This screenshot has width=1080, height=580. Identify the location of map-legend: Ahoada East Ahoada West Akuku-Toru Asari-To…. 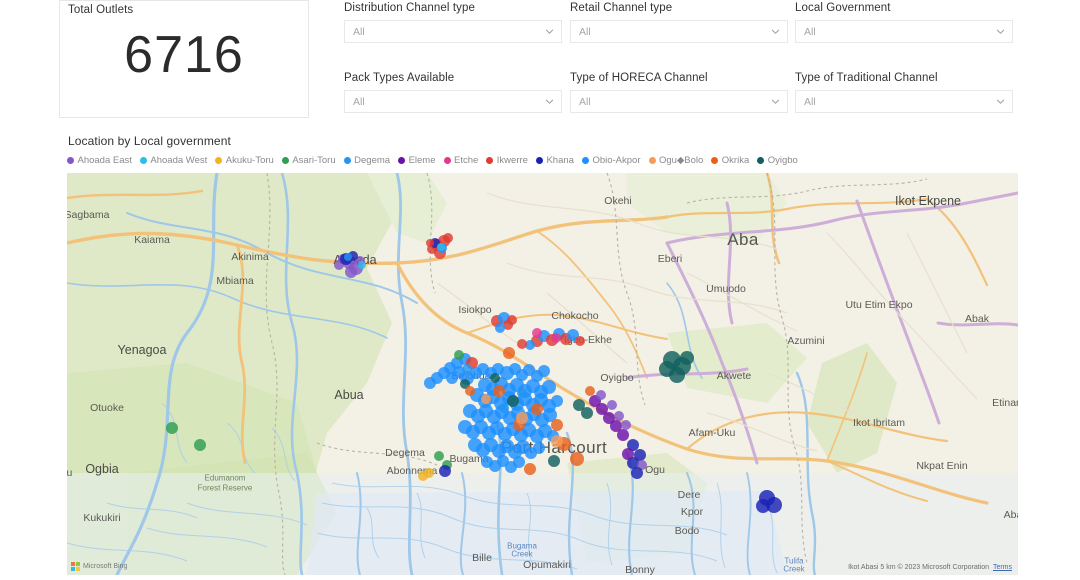
(539, 160).